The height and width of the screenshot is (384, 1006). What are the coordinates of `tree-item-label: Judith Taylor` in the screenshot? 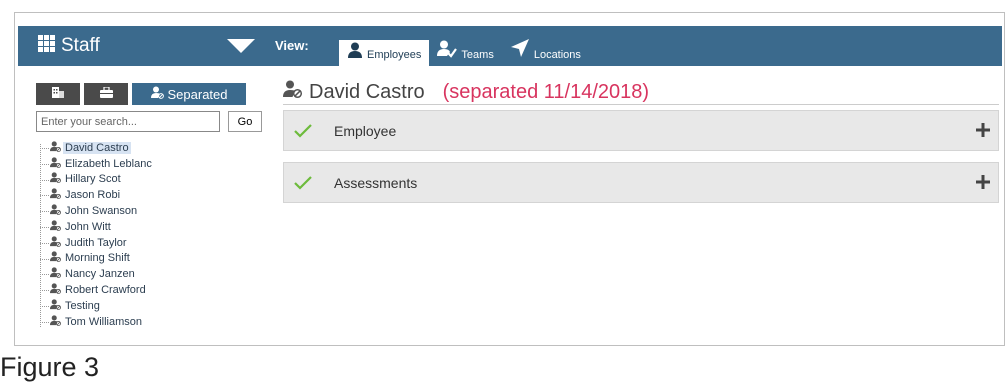 It's located at (96, 242).